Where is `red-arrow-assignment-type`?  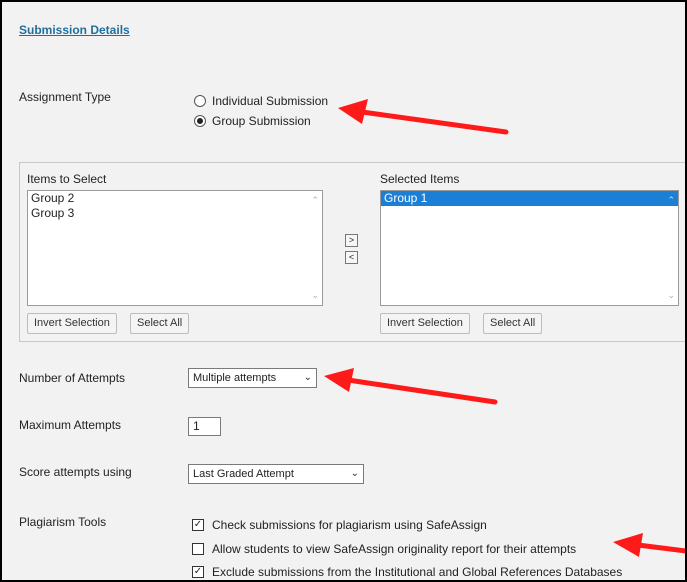 red-arrow-assignment-type is located at coordinates (423, 117).